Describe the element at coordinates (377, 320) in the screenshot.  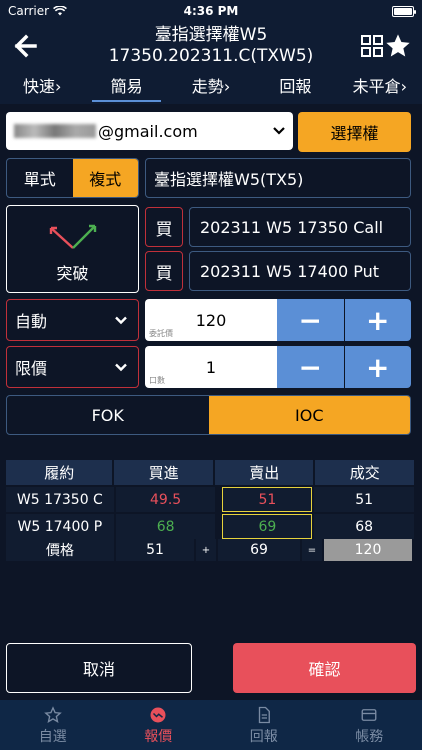
I see `price-plus-button: +` at that location.